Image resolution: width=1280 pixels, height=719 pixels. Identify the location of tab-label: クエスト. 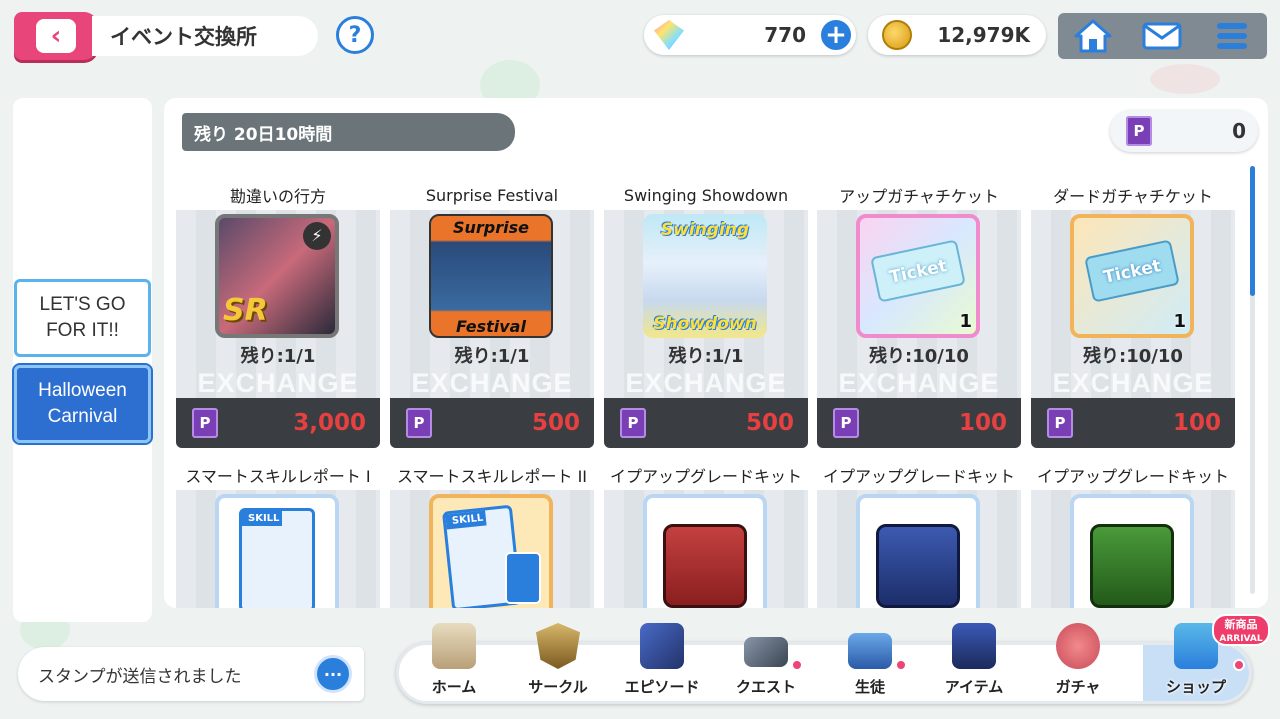
(765, 687).